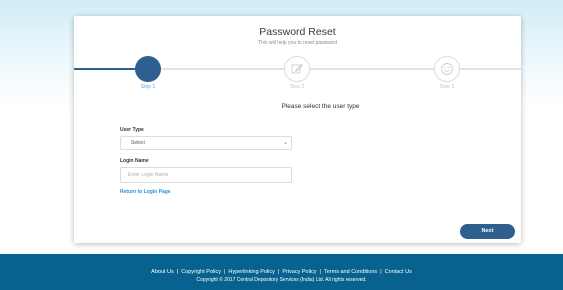 The image size is (563, 290). What do you see at coordinates (148, 175) in the screenshot?
I see `login-name-placeholder: Enter Login Name` at bounding box center [148, 175].